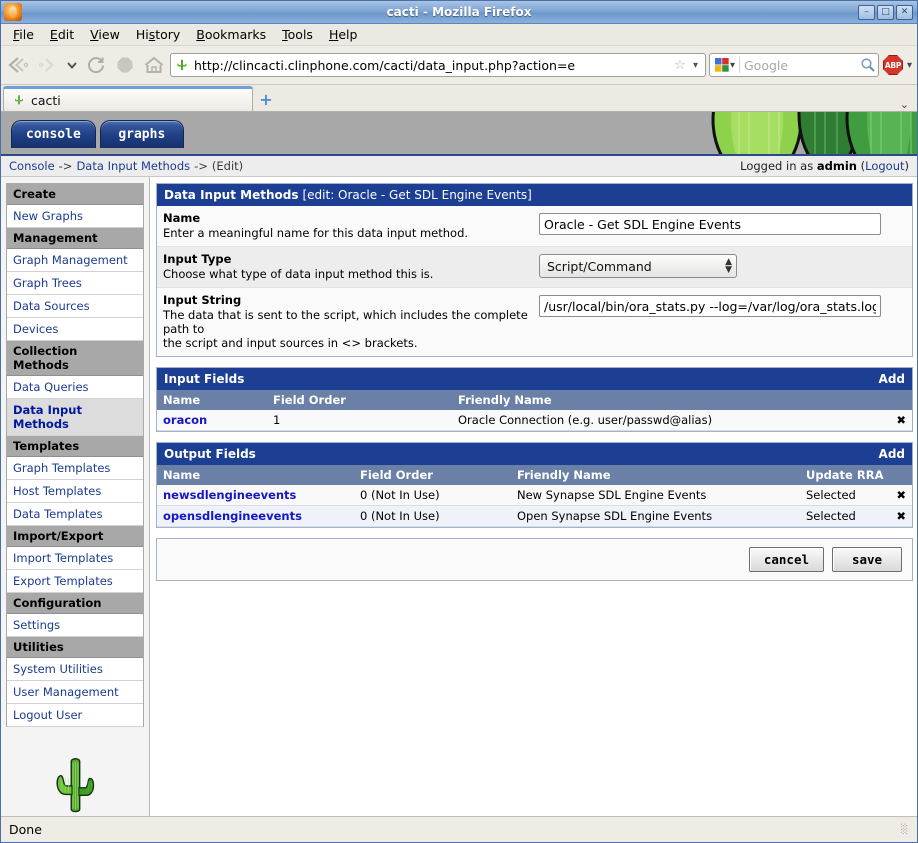 The width and height of the screenshot is (918, 843). Describe the element at coordinates (534, 454) in the screenshot. I see `output-fields-title: Output Fields Add` at that location.